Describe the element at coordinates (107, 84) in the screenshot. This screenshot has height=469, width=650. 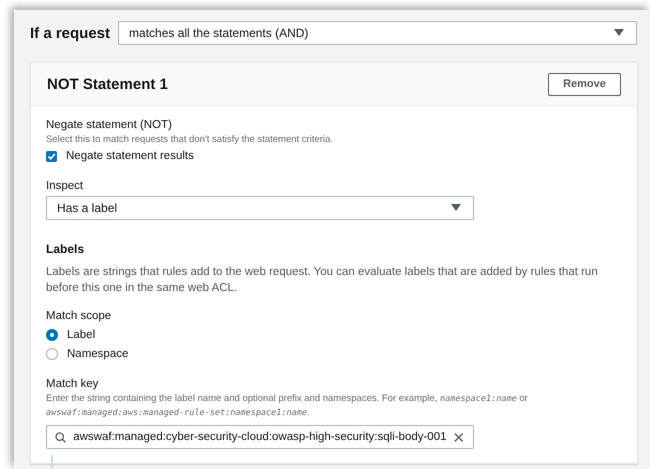
I see `statement-title: NOT Statement 1` at that location.